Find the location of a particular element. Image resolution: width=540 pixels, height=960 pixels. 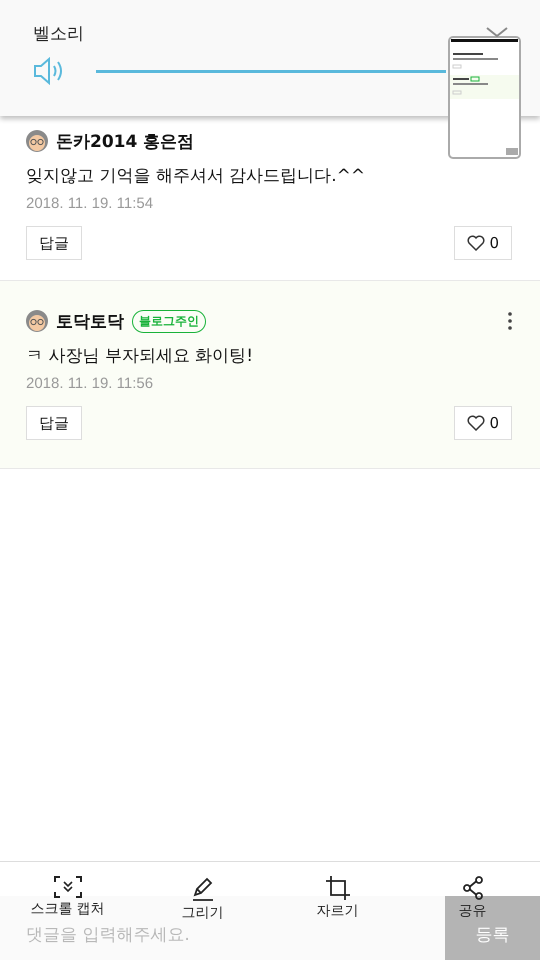

screenshot-thumbnail-drawing is located at coordinates (484, 97).